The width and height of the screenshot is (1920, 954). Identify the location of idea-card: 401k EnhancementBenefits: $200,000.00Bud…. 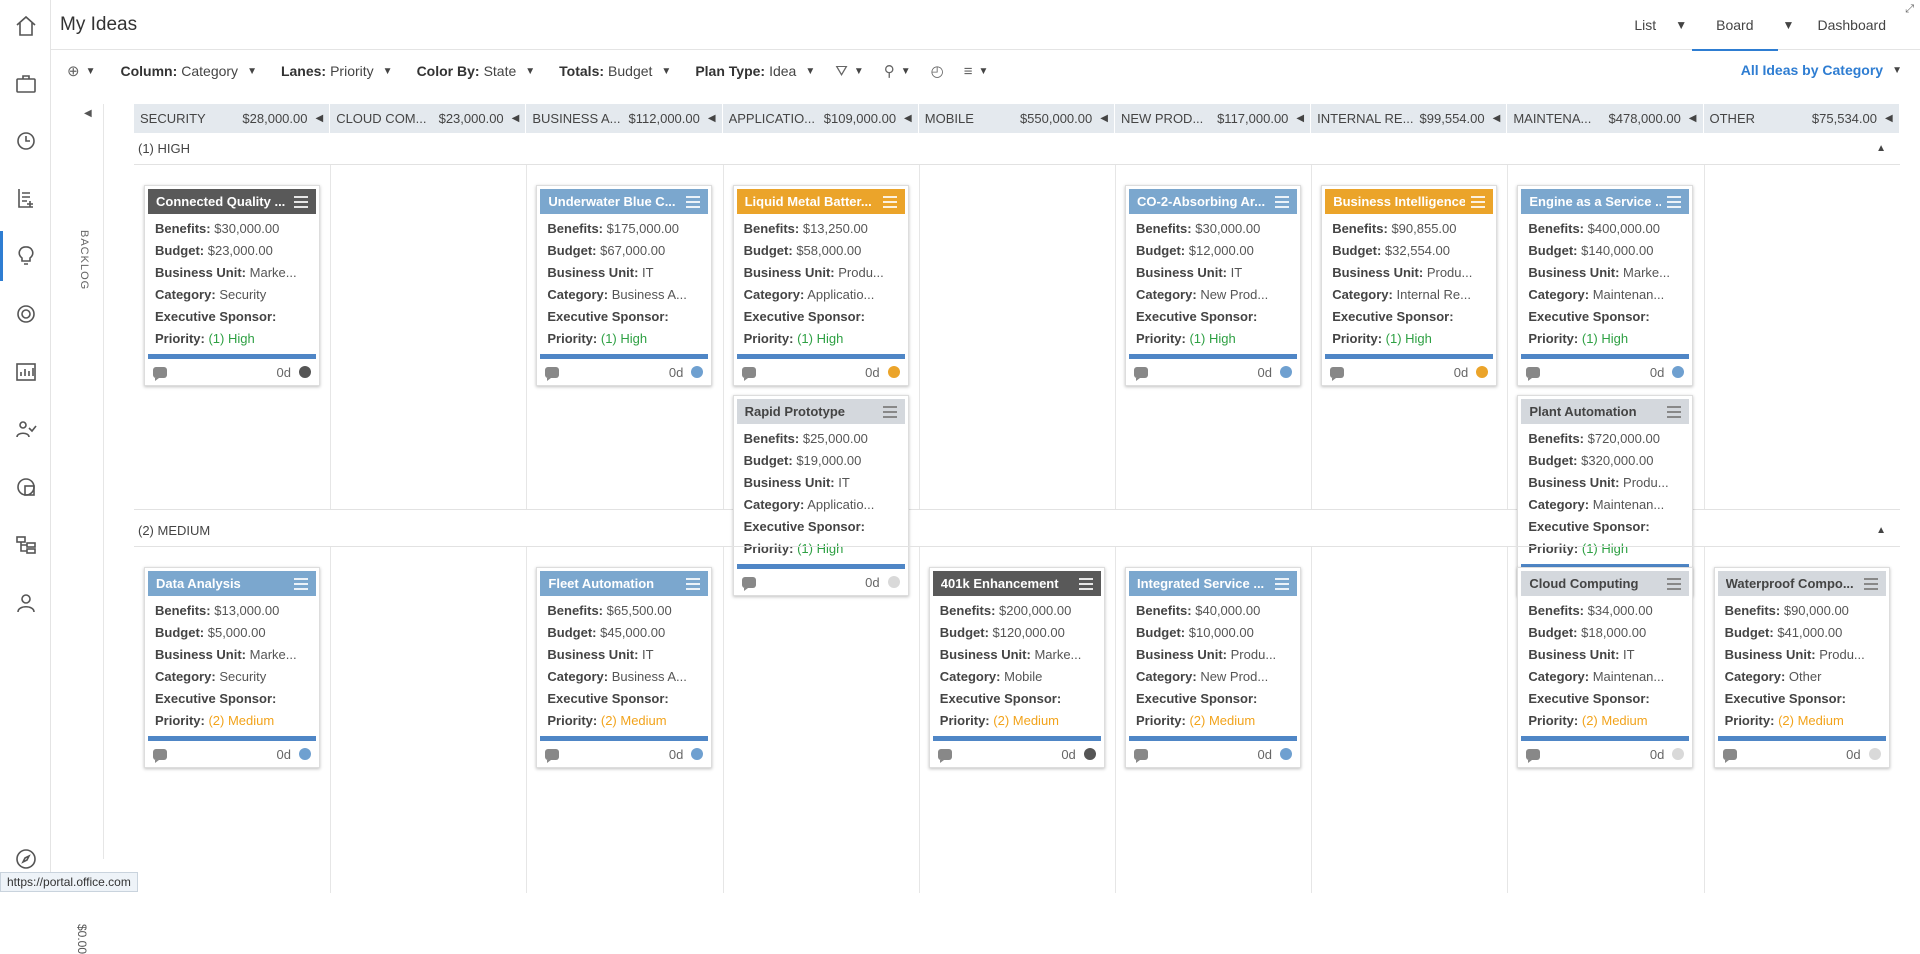
(1017, 667).